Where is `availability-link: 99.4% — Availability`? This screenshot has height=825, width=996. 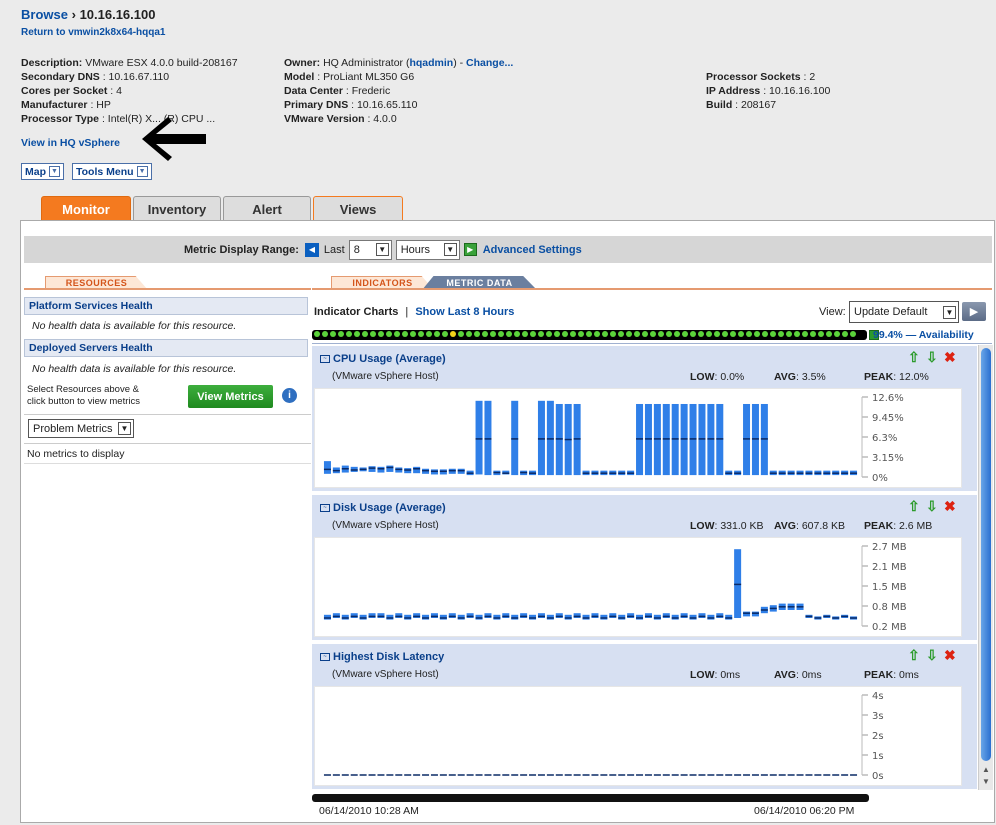 availability-link: 99.4% — Availability is located at coordinates (923, 335).